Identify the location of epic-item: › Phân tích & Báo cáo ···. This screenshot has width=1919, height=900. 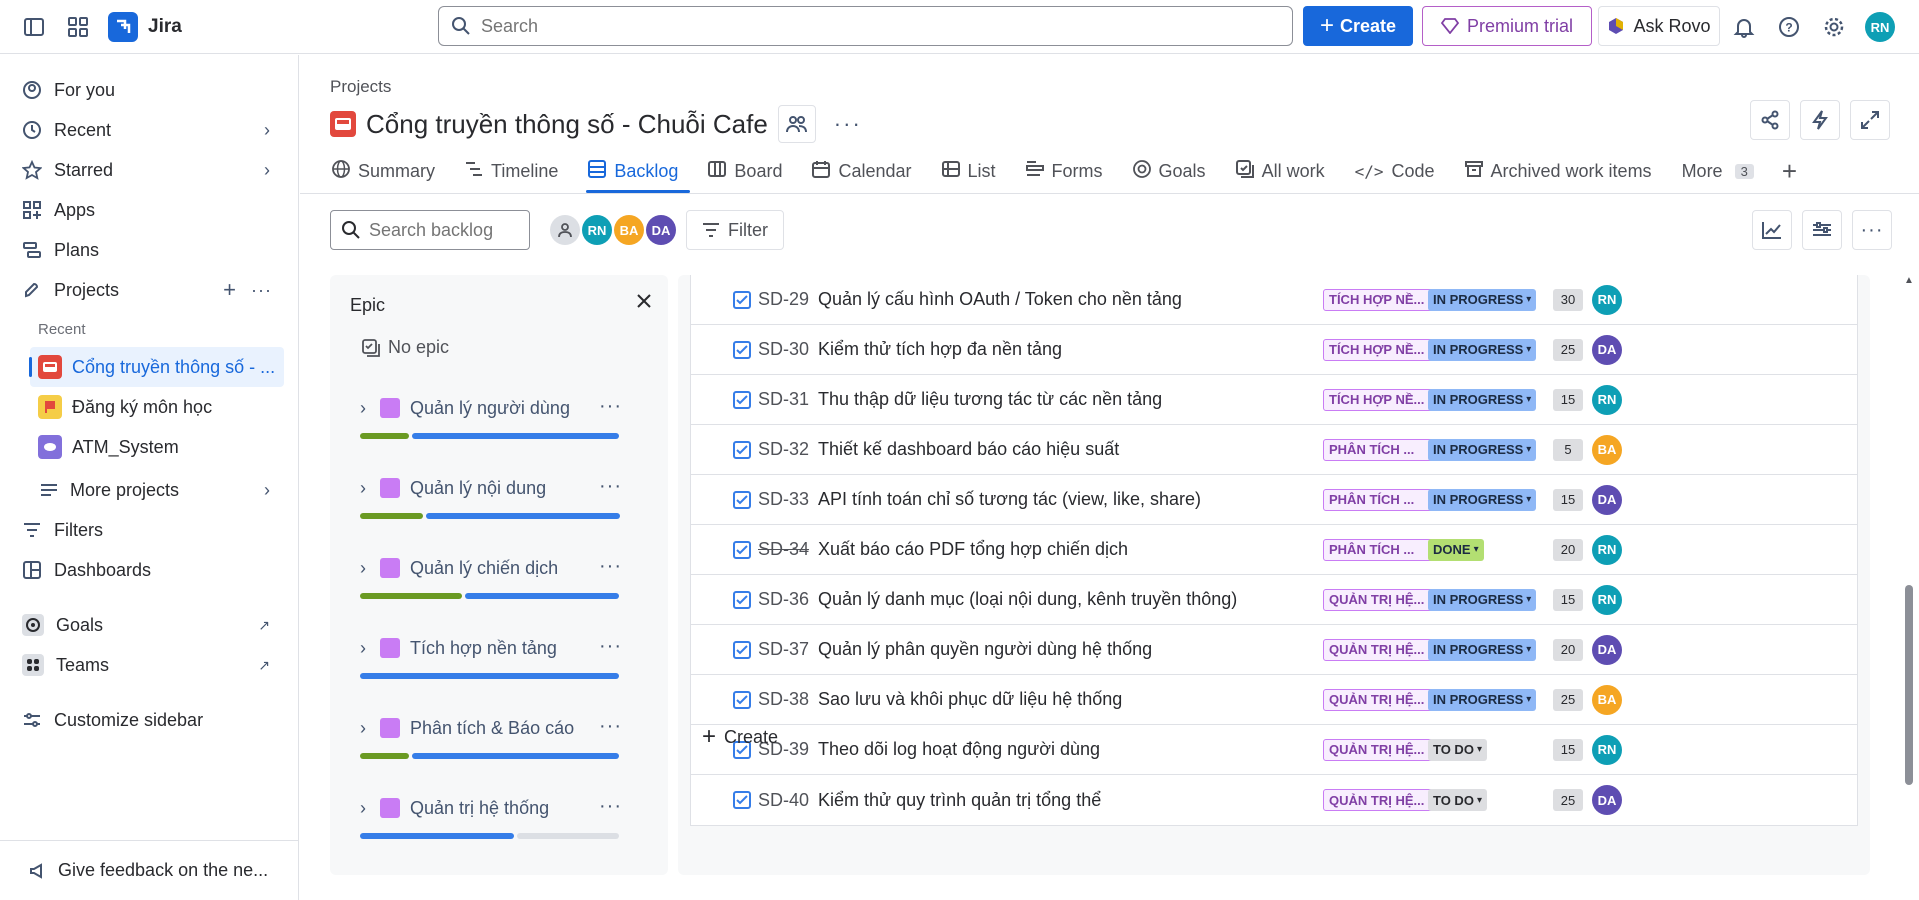
(491, 736).